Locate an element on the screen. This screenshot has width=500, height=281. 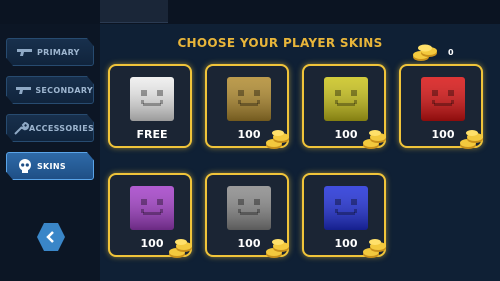
pistol-icon is located at coordinates (24, 90).